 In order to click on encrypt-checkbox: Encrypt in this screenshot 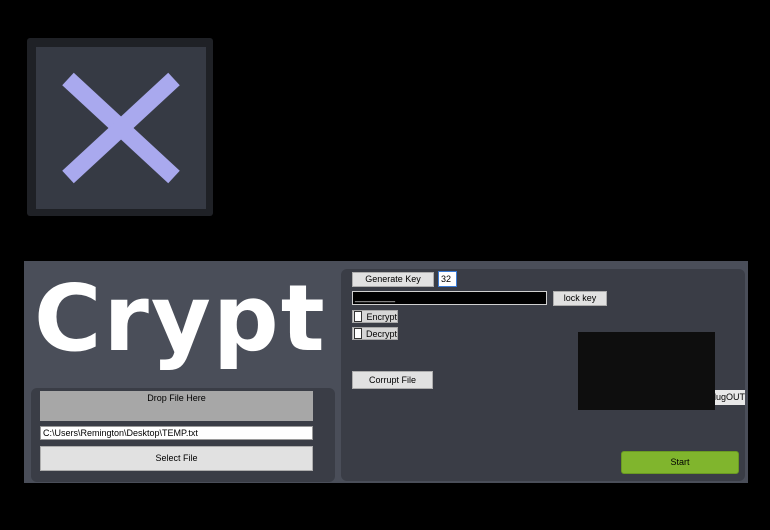, I will do `click(375, 316)`.